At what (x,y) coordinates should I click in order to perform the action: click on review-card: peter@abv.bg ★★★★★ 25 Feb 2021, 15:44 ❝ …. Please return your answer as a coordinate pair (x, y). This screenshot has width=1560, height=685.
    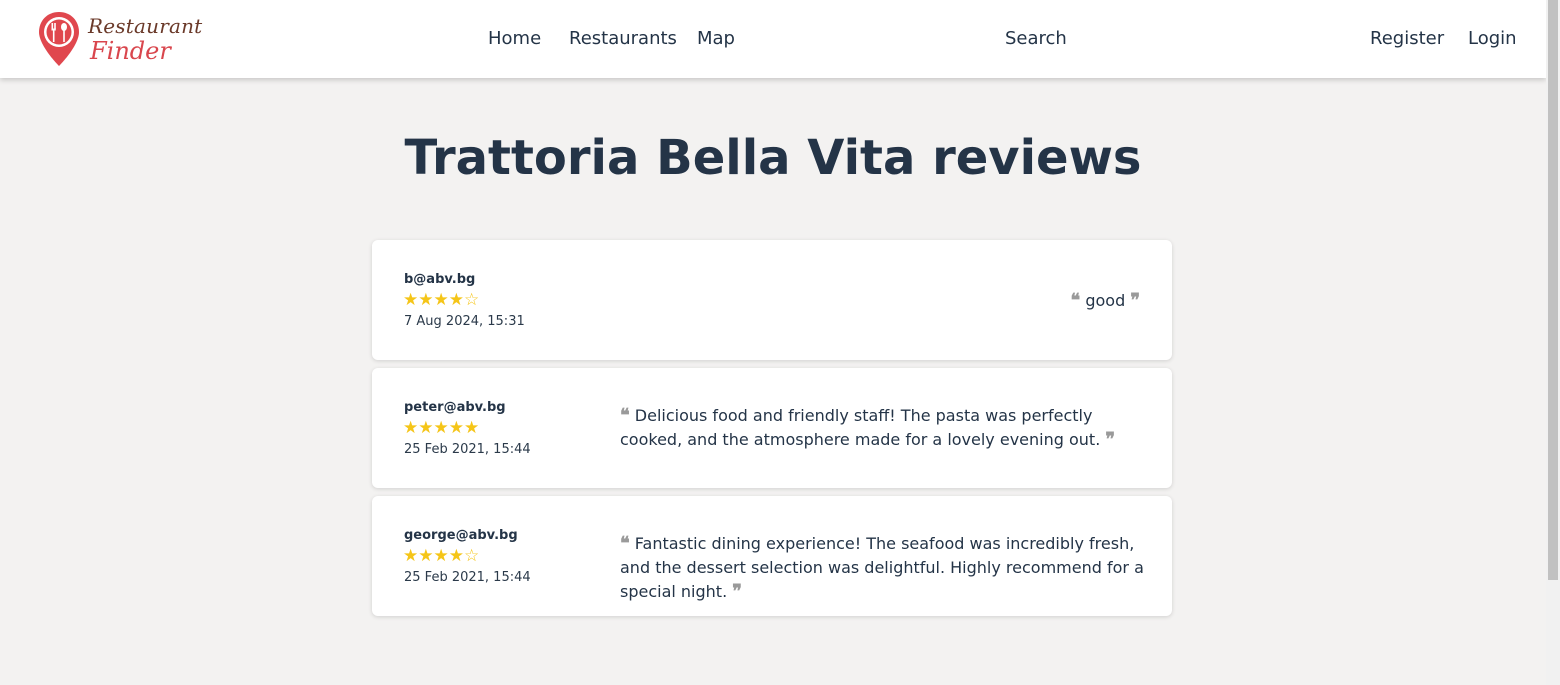
    Looking at the image, I should click on (772, 428).